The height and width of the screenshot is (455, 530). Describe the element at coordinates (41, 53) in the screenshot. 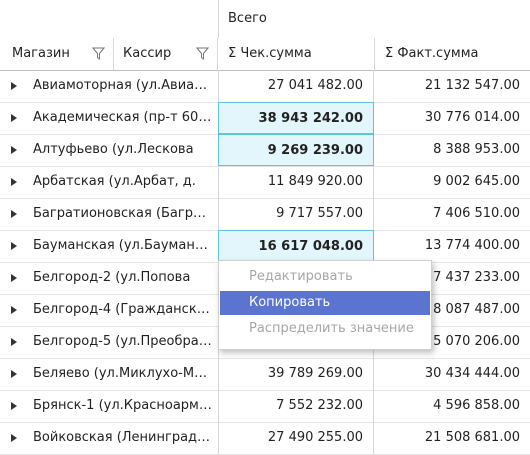

I see `header-shop-label: Магазин` at that location.